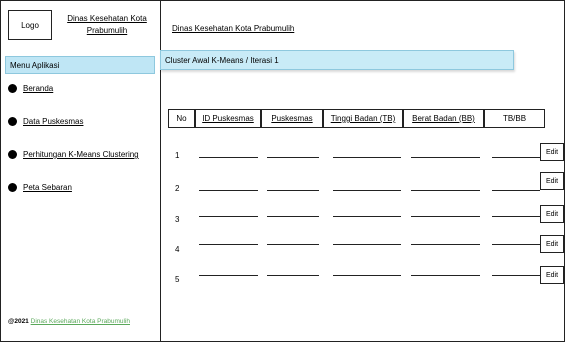  I want to click on column-header-tinggi-badan: Tinggi Badan (TB), so click(363, 118).